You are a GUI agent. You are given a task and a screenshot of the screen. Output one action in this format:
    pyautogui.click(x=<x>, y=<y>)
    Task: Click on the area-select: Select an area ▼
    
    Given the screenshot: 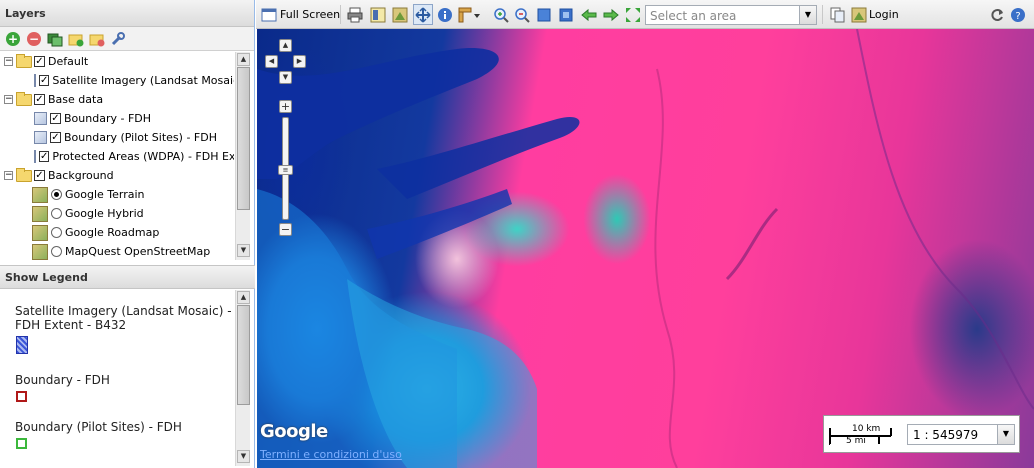 What is the action you would take?
    pyautogui.click(x=731, y=15)
    